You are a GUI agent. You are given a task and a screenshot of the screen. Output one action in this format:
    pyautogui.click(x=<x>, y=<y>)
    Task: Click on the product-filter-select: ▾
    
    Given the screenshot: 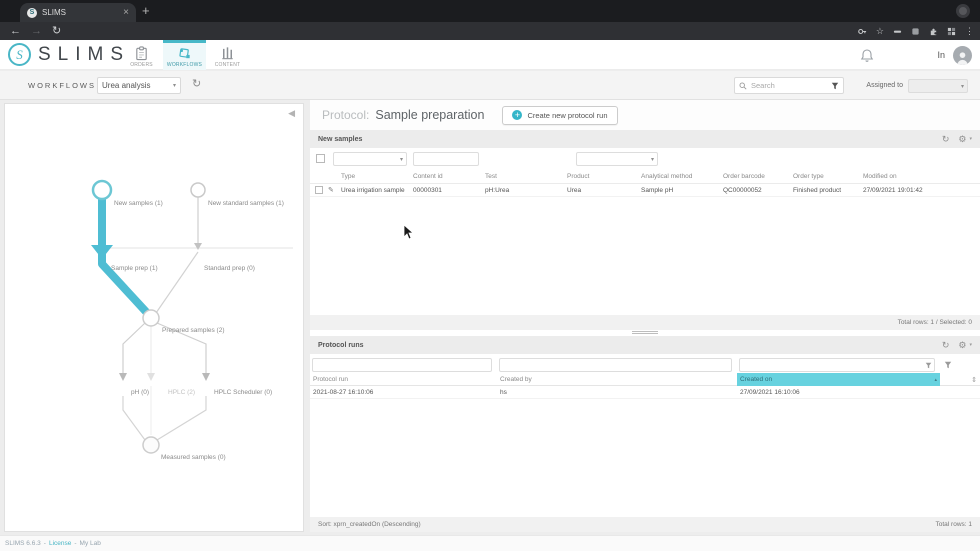 What is the action you would take?
    pyautogui.click(x=617, y=159)
    